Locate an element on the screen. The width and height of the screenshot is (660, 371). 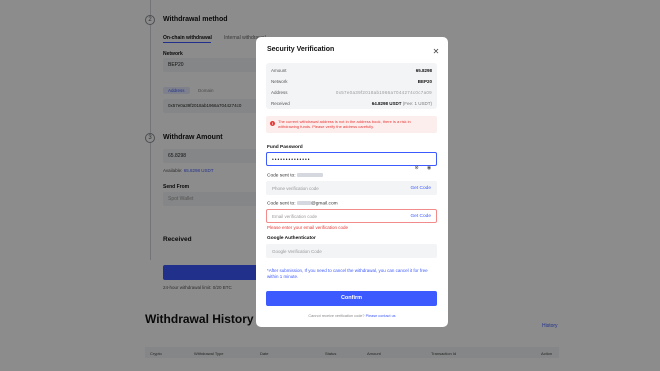
summary-amount-label: Amount is located at coordinates (279, 70).